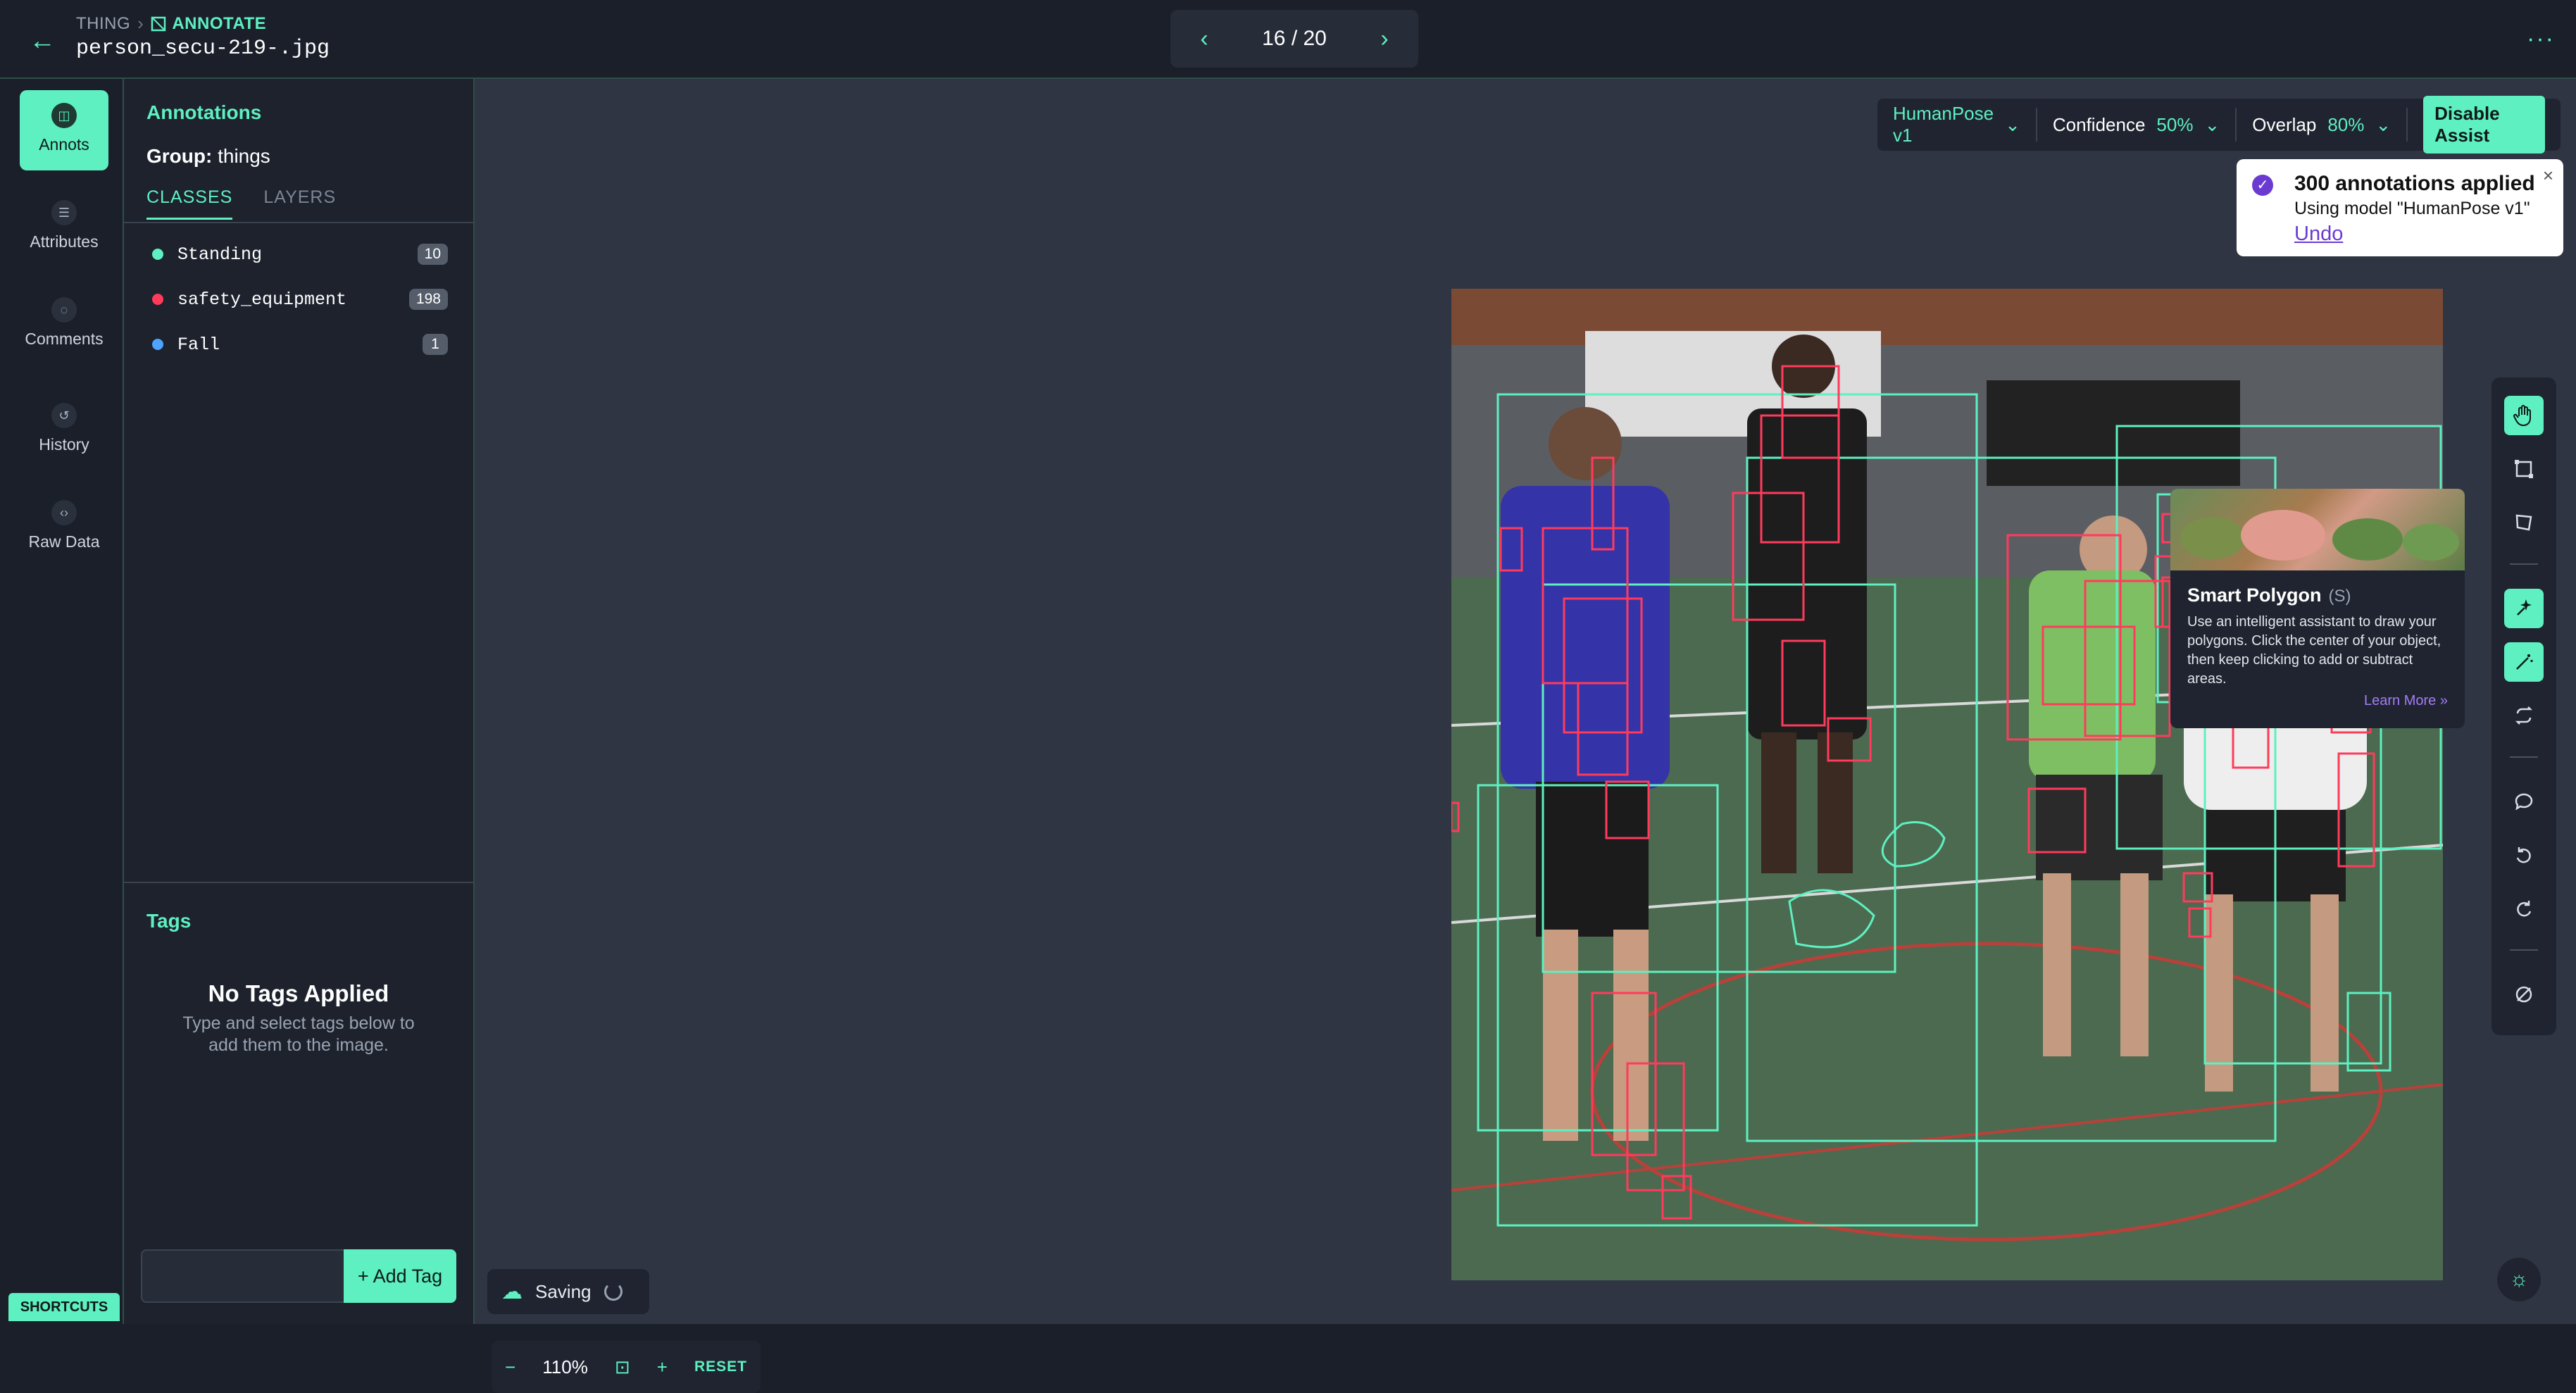  What do you see at coordinates (64, 310) in the screenshot?
I see `comment-icon: ◌` at bounding box center [64, 310].